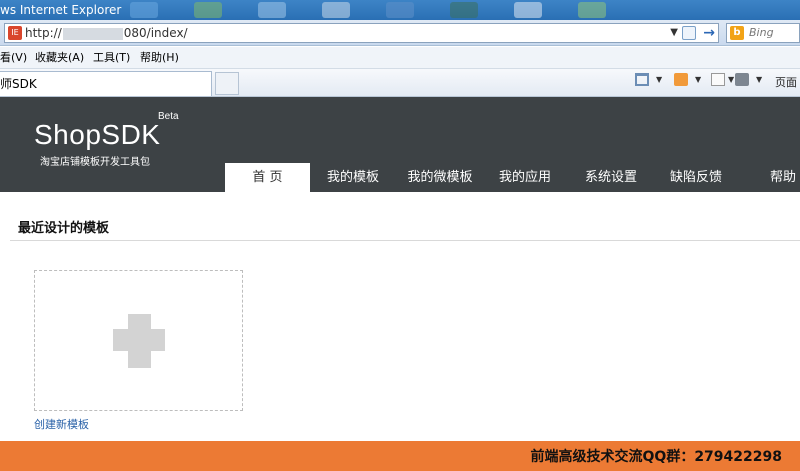  Describe the element at coordinates (267, 177) in the screenshot. I see `nav-home: 首 页` at that location.